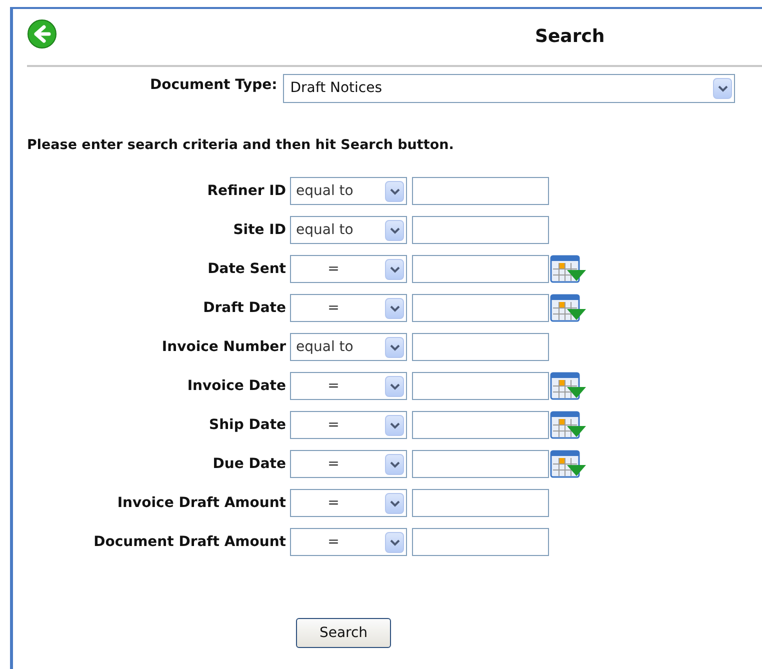  What do you see at coordinates (201, 503) in the screenshot?
I see `field-label: Invoice Draft Amount` at bounding box center [201, 503].